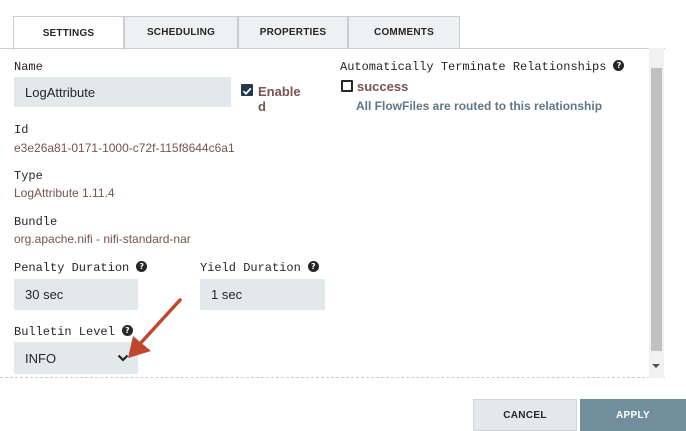 The width and height of the screenshot is (686, 431). What do you see at coordinates (656, 366) in the screenshot?
I see `scroll-down-arrow-icon` at bounding box center [656, 366].